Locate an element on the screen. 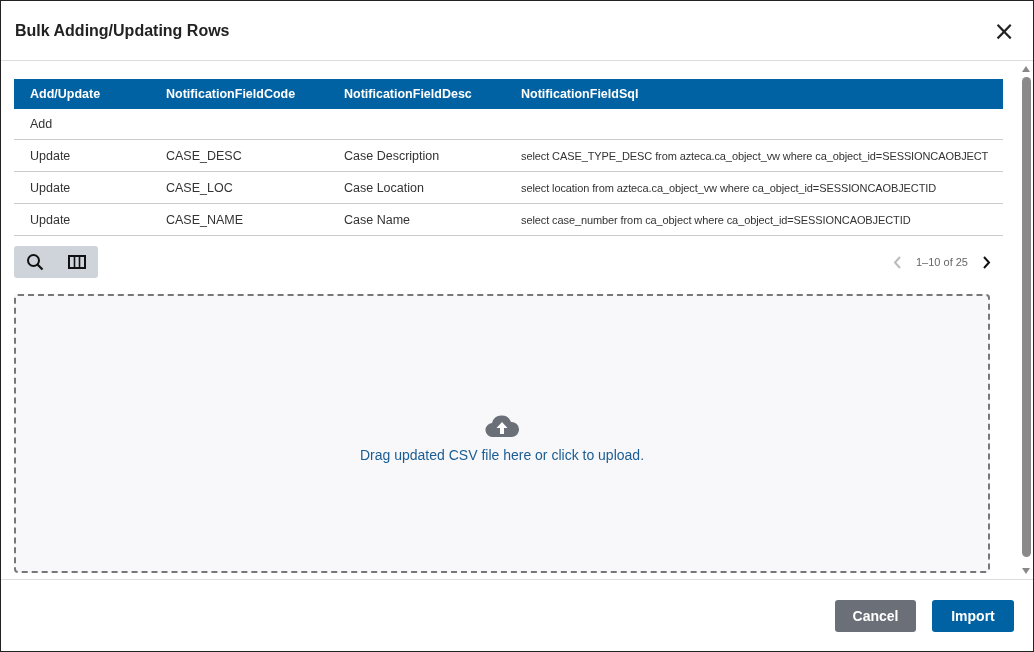 This screenshot has height=652, width=1034. close-button: × is located at coordinates (1004, 30).